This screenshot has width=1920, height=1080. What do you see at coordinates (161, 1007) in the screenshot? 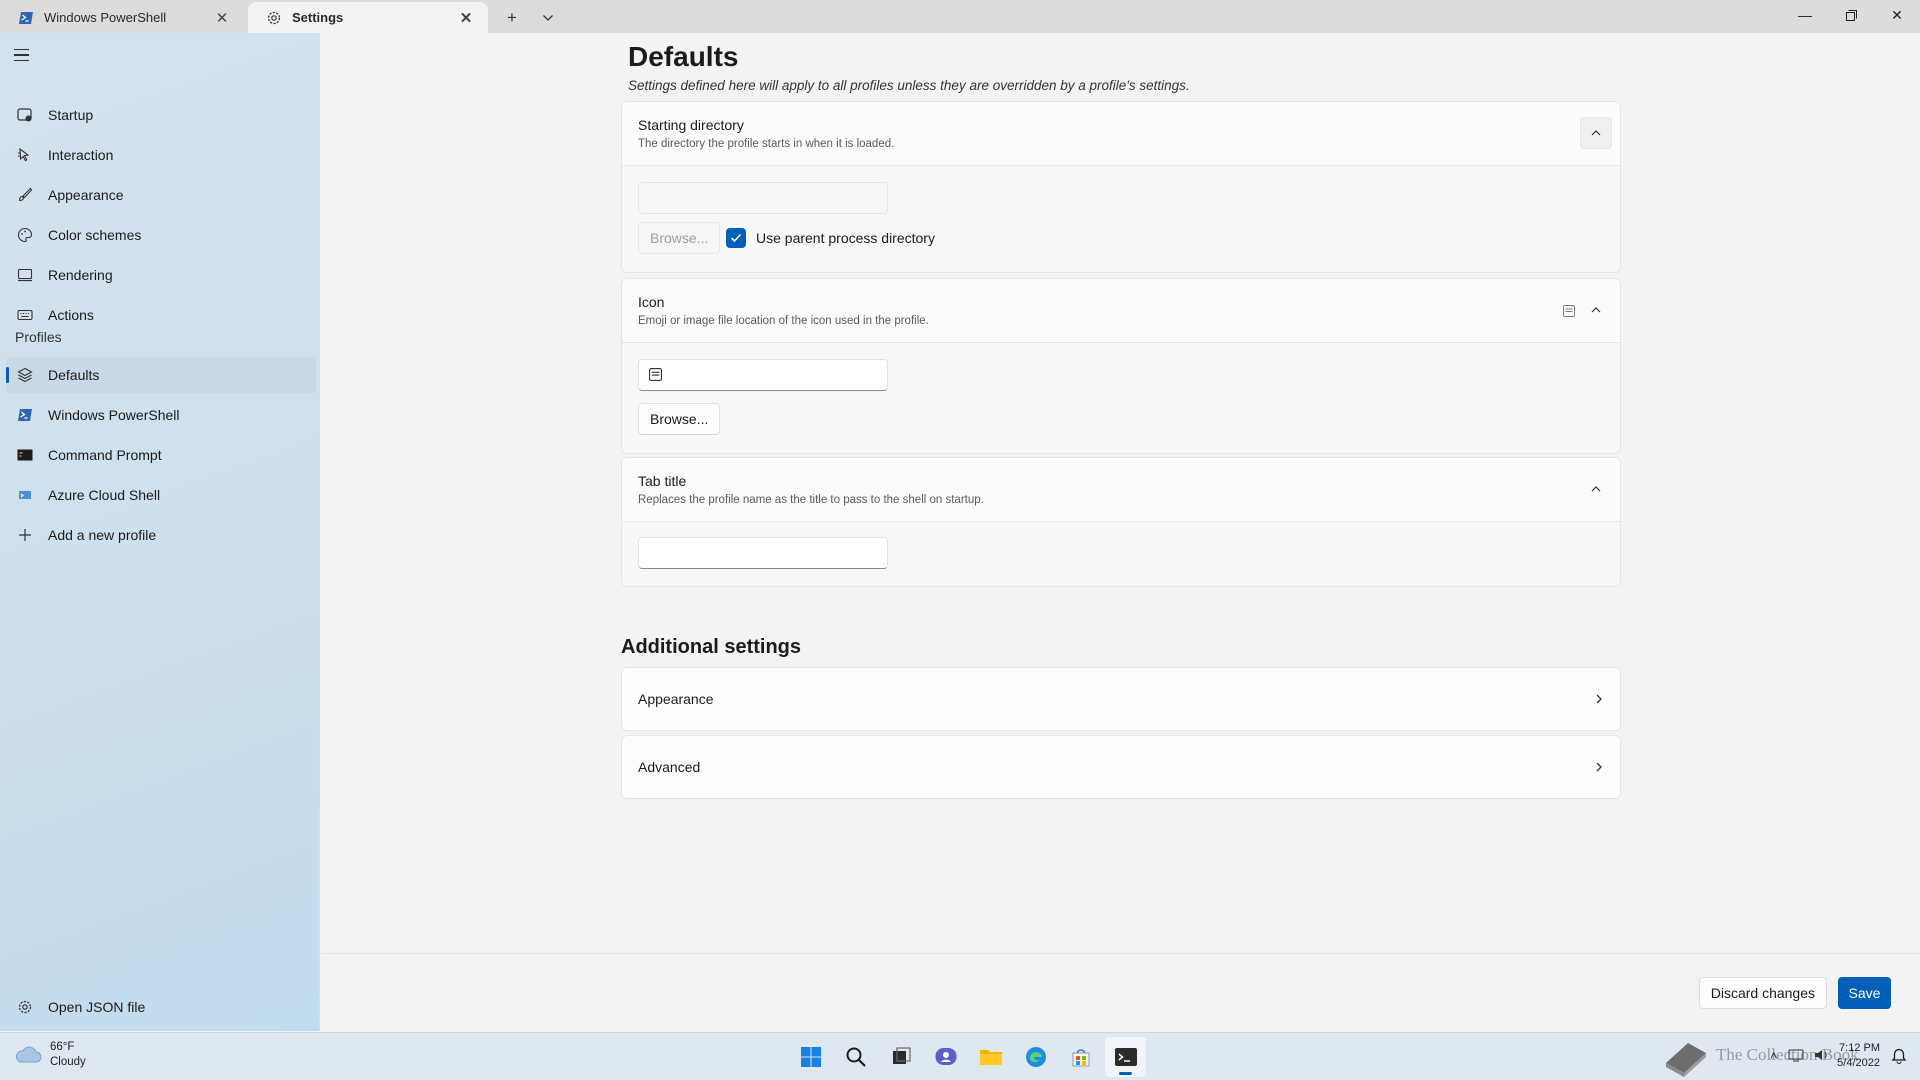
I see `sidebar-item-open-json-file: Open JSON file` at bounding box center [161, 1007].